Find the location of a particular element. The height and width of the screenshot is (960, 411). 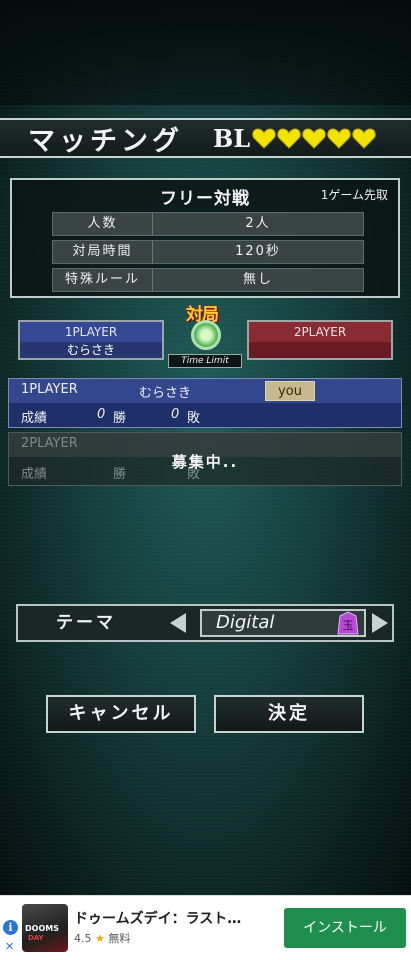

ad-thumb-sub: DAY is located at coordinates (36, 938).